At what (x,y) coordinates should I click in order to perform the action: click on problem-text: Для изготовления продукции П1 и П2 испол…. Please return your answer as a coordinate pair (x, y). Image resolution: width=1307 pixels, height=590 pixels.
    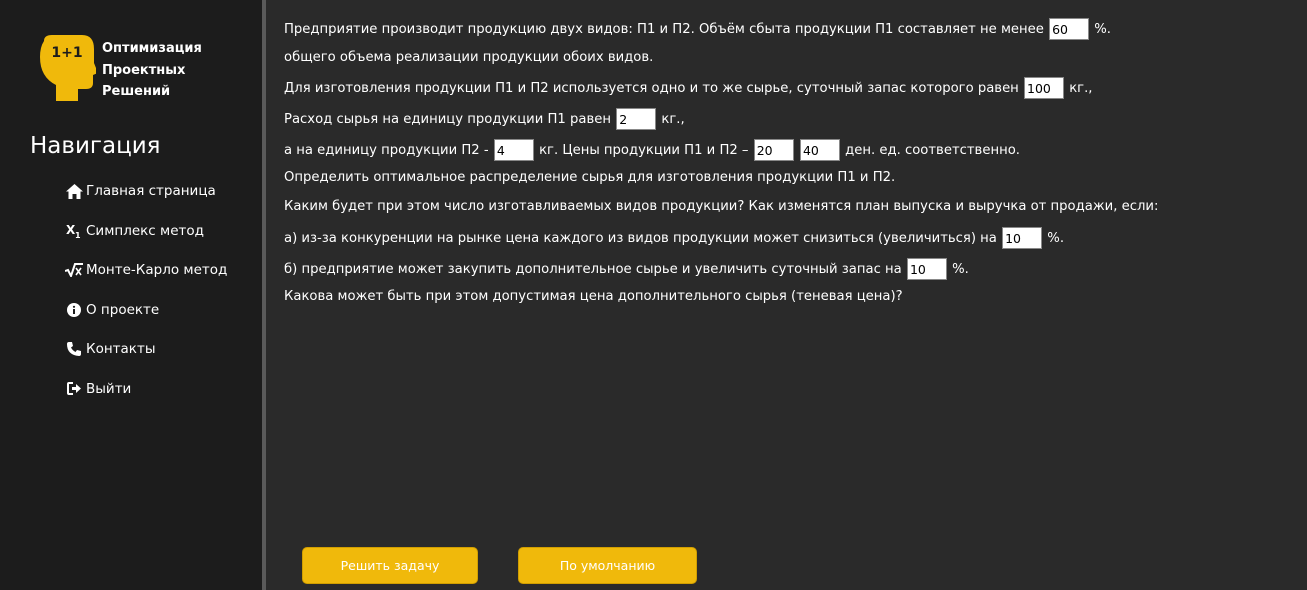
    Looking at the image, I should click on (651, 88).